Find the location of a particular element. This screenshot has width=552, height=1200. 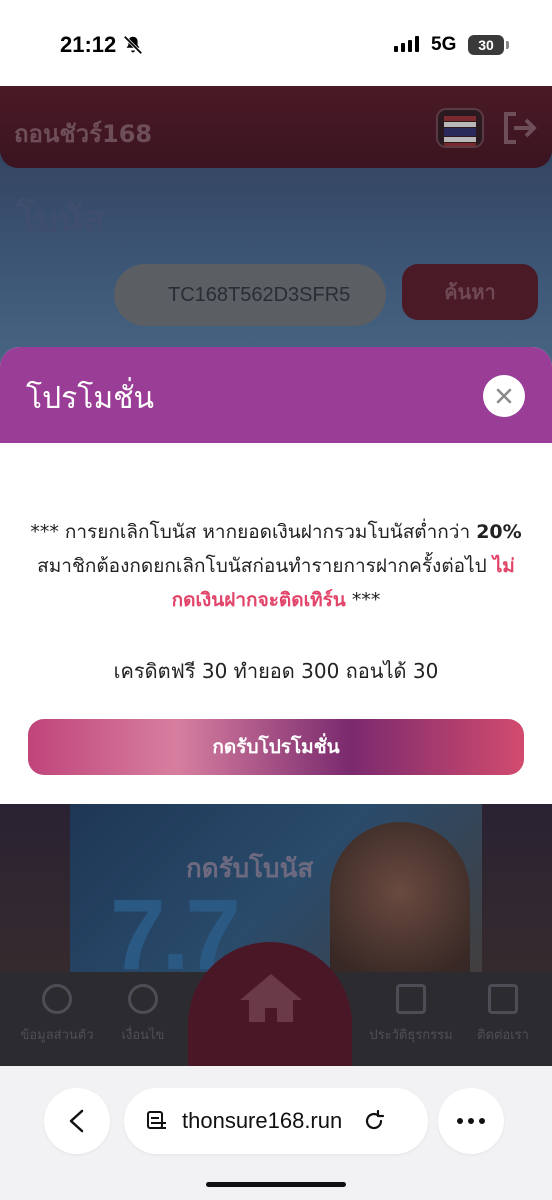

browser-toolbar: thonsure168.run is located at coordinates (276, 1133).